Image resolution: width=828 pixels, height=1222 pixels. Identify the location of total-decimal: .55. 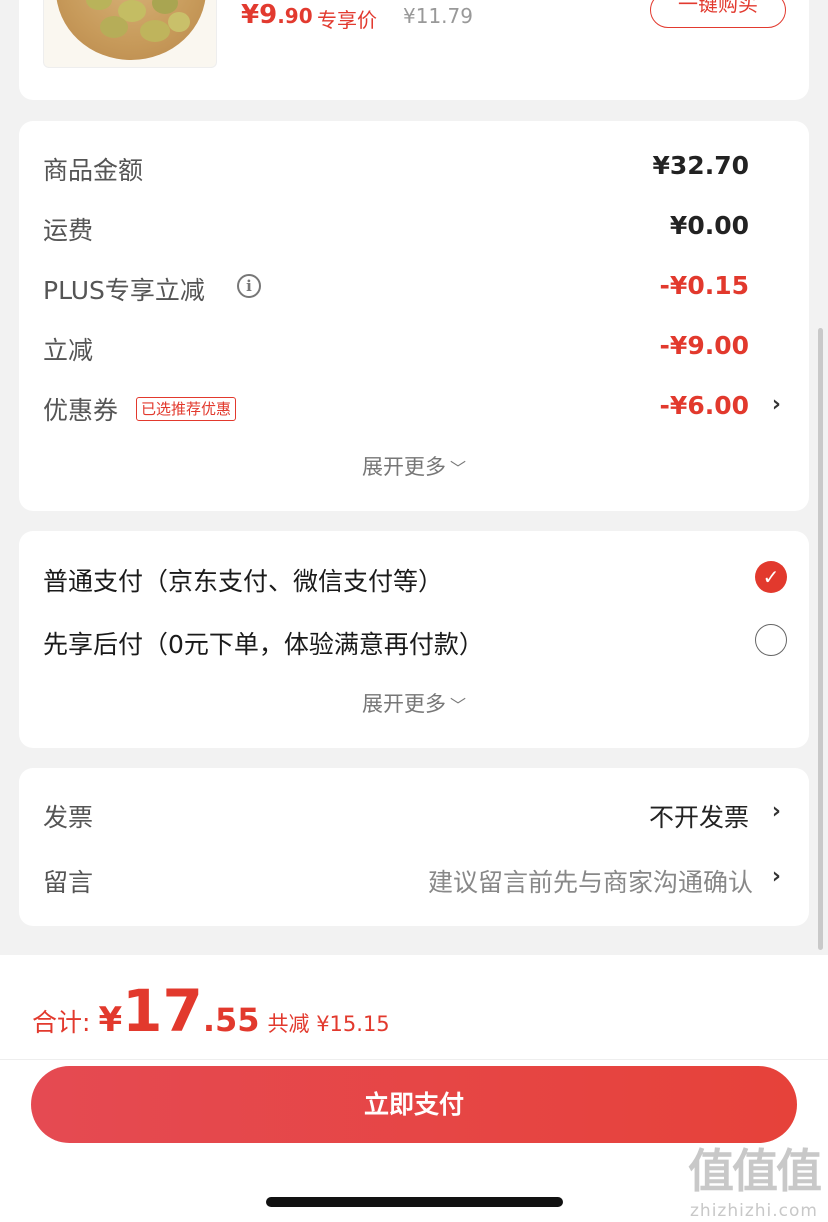
(231, 1020).